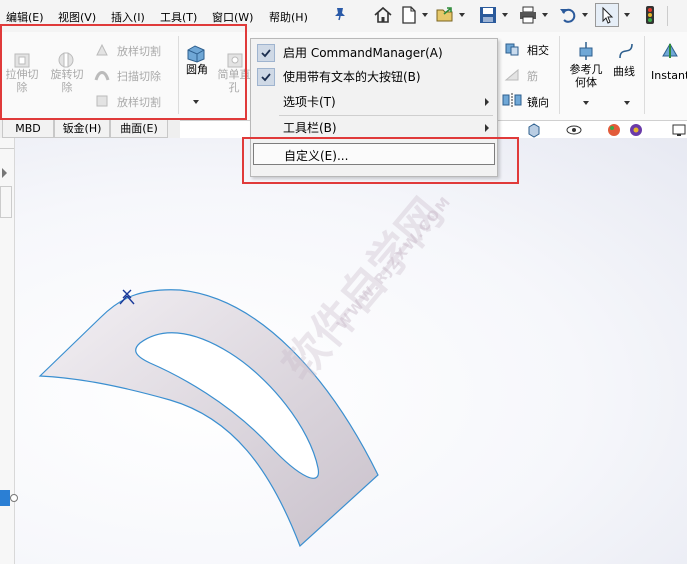  Describe the element at coordinates (374, 53) in the screenshot. I see `menu-enable-commandmanager: 启用 CommandManager(A)` at that location.